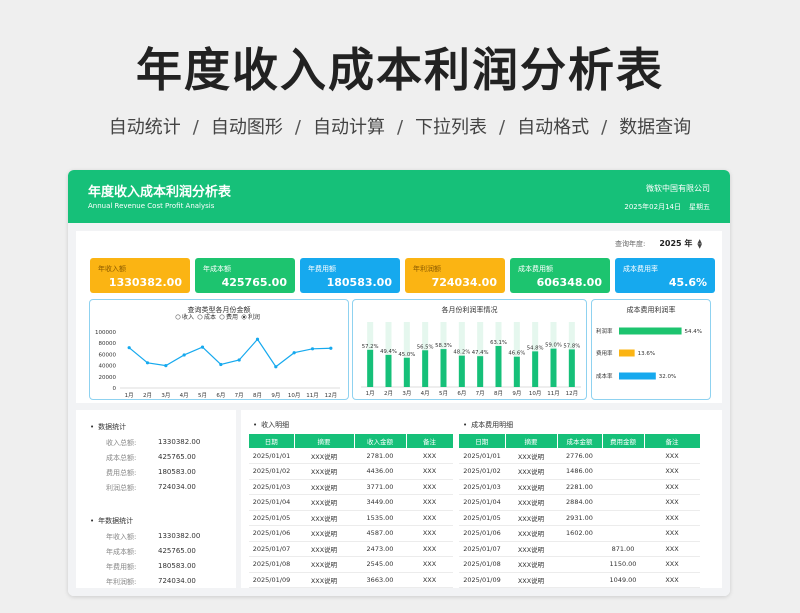  I want to click on table-cell: 2025/01/08, so click(271, 564).